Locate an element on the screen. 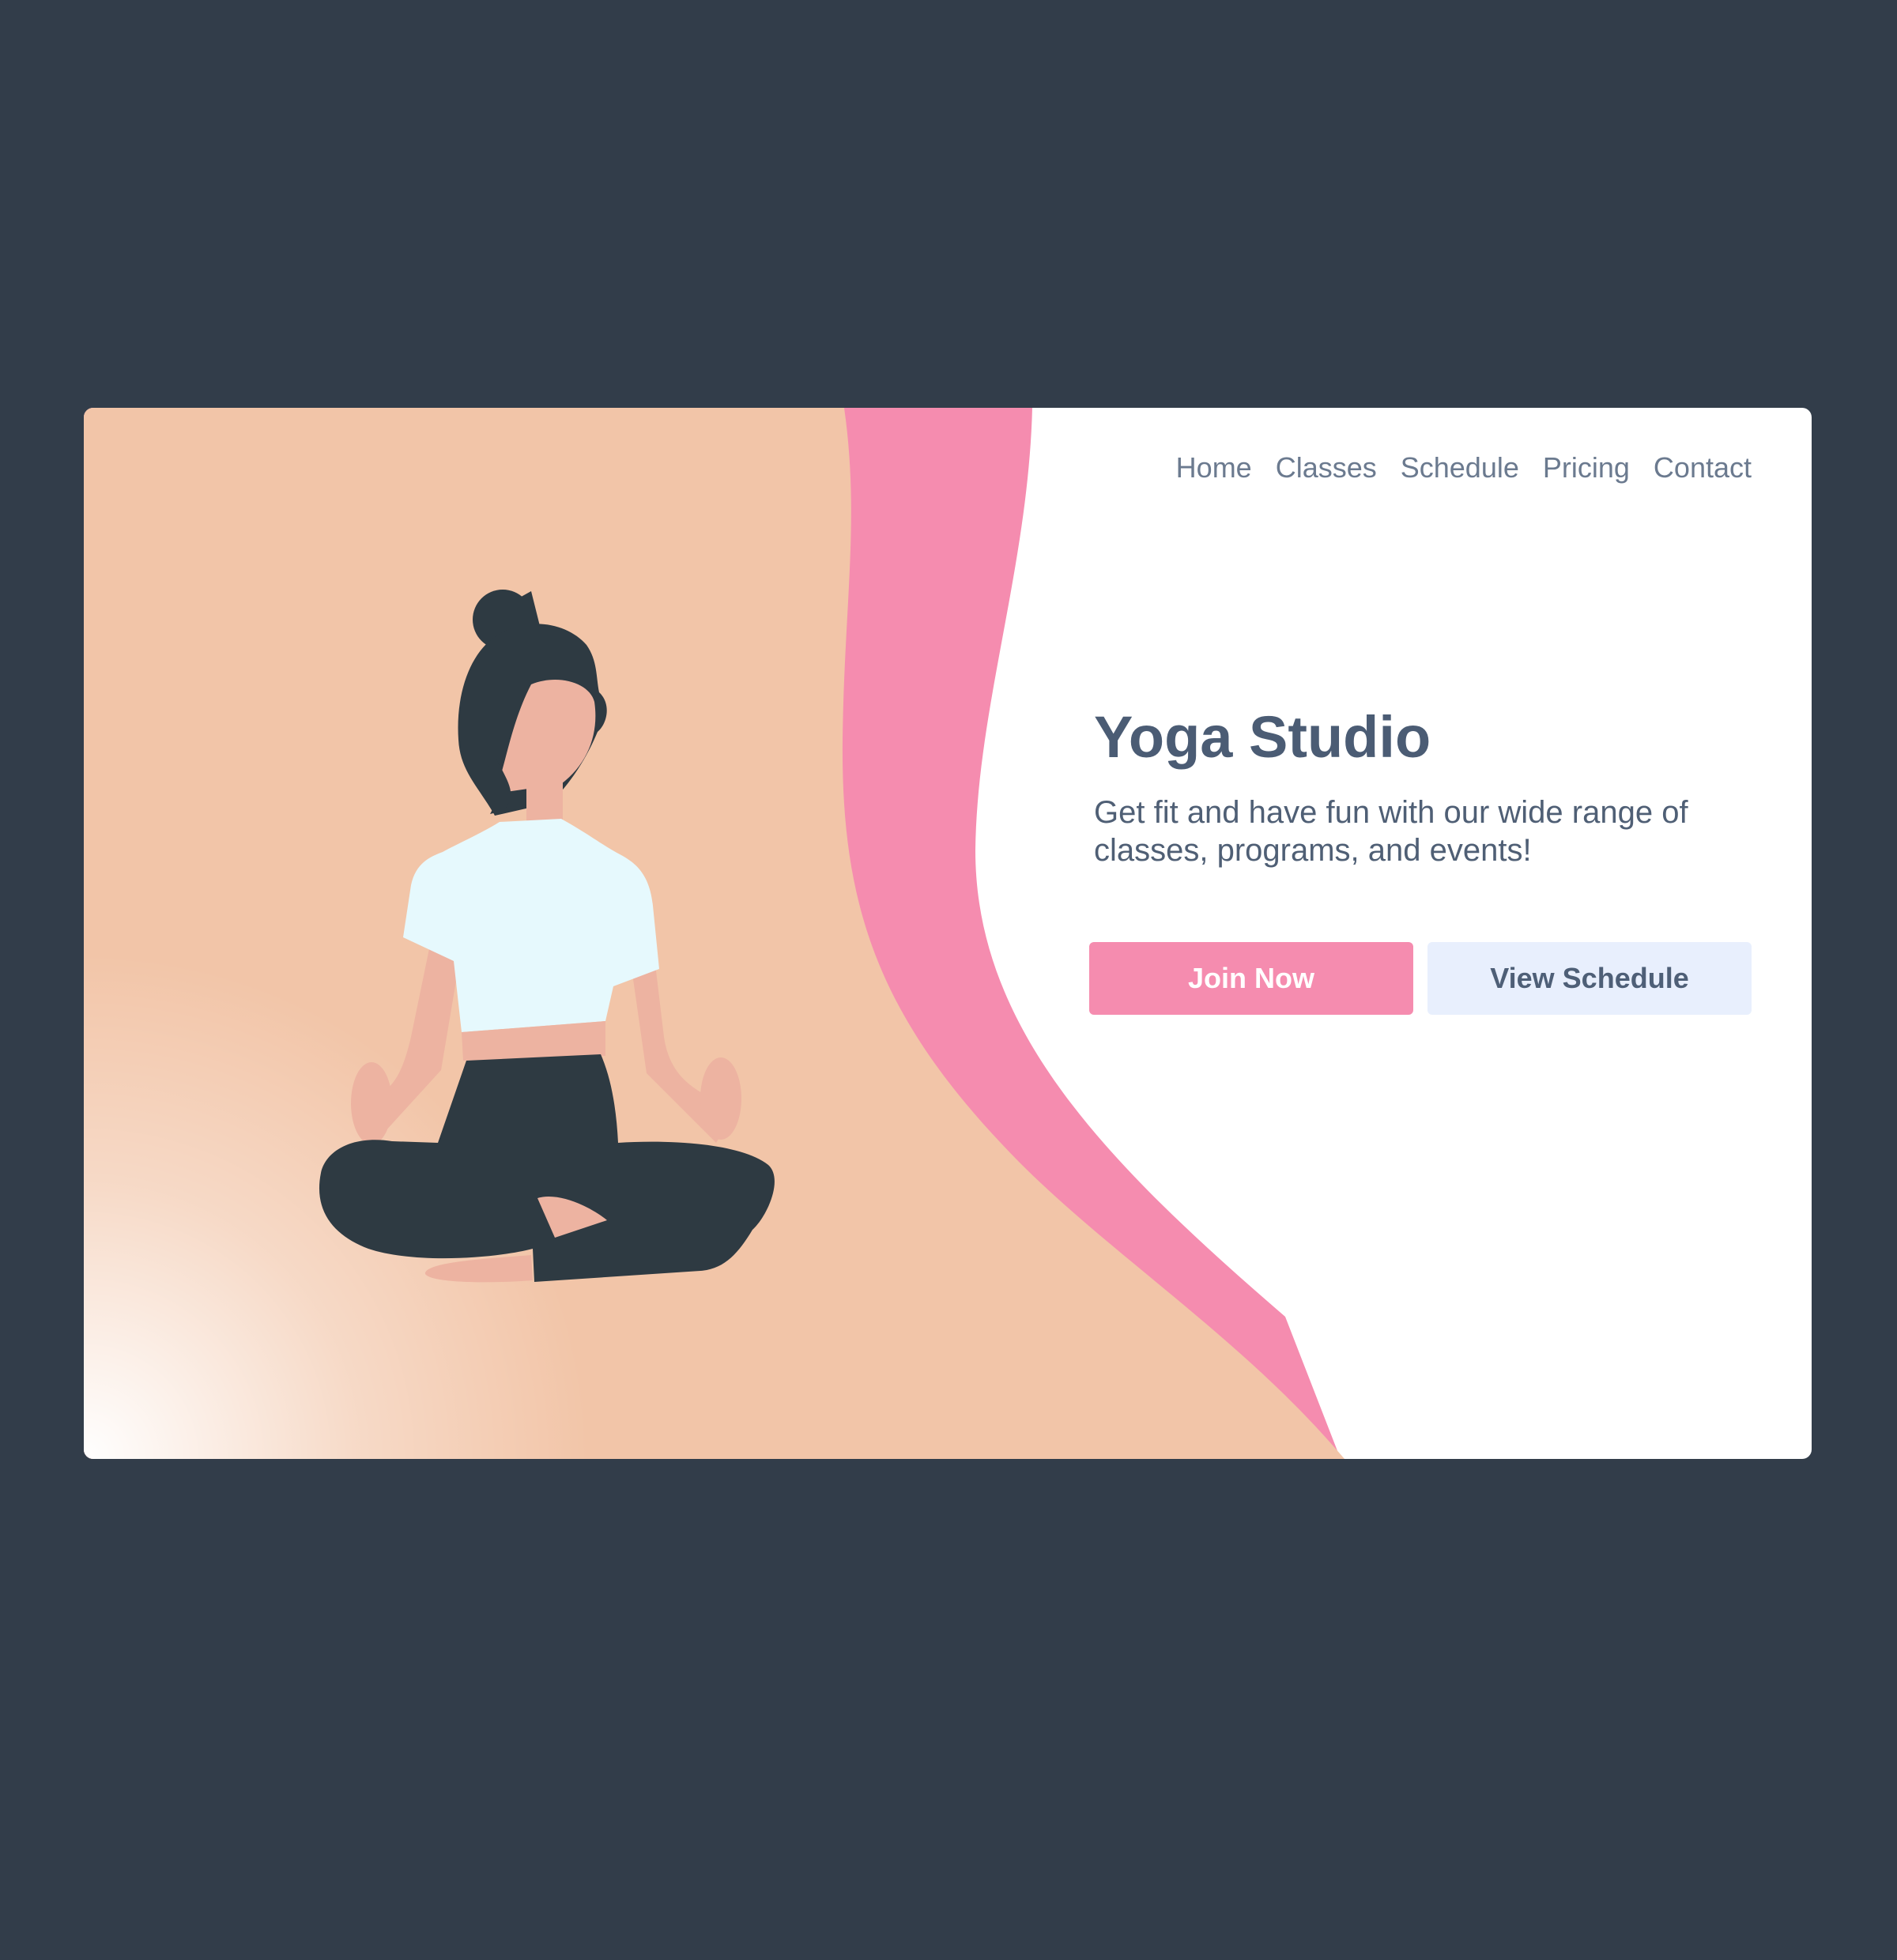  join-now-button: Join Now is located at coordinates (1251, 978).